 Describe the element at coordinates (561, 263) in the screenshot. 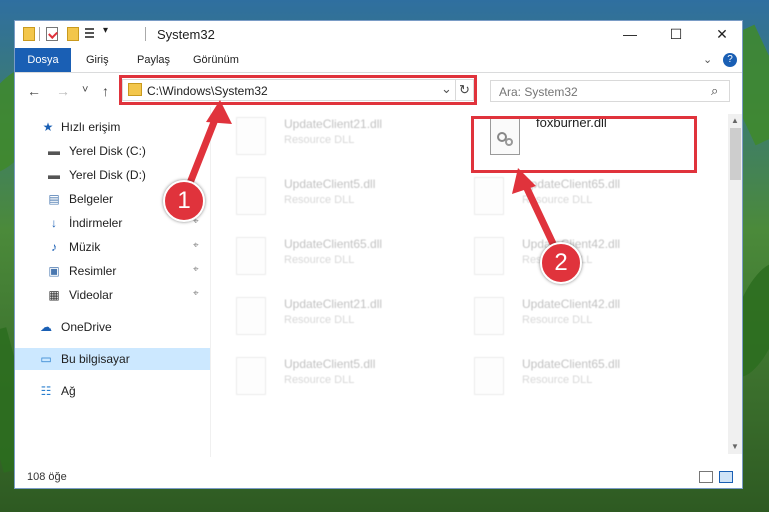

I see `callout-badge-2: 2` at that location.